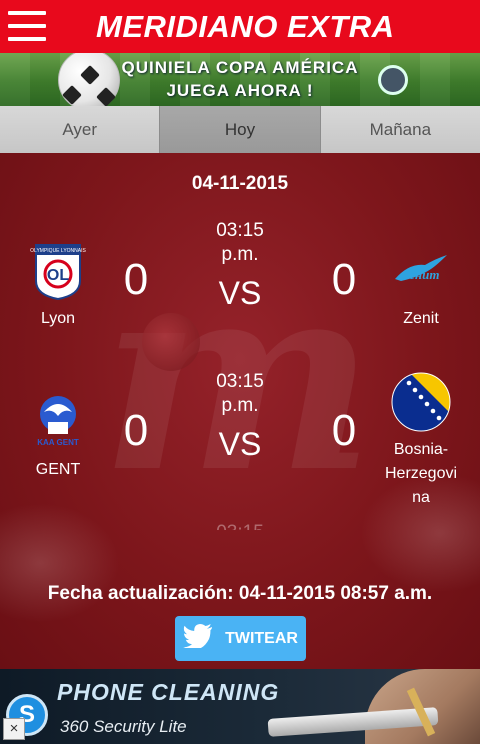 This screenshot has width=480, height=744. I want to click on svg-text: Зенит, so click(421, 274).